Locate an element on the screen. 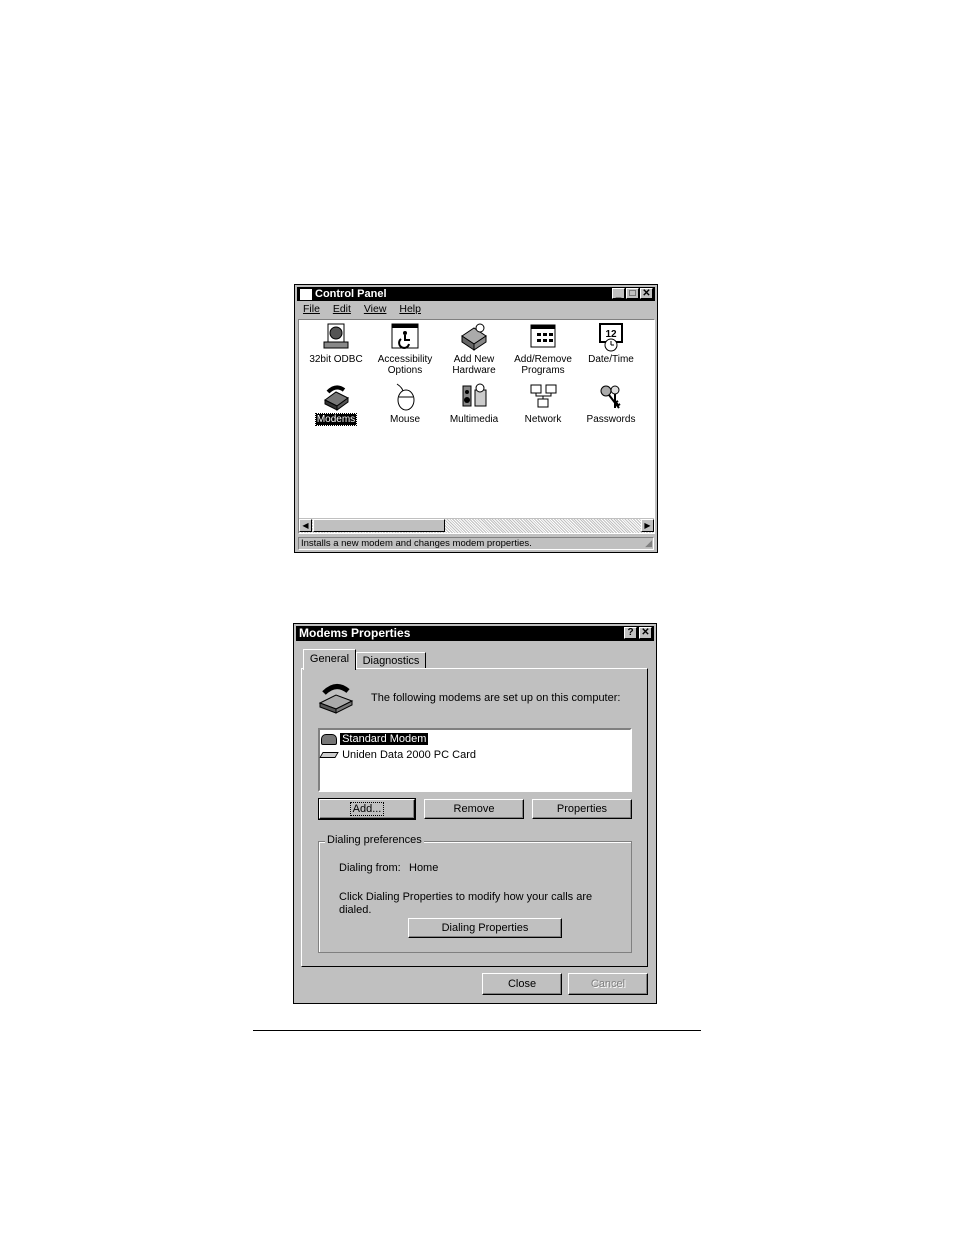 The height and width of the screenshot is (1235, 954). control-panel-item-network: Network is located at coordinates (543, 403).